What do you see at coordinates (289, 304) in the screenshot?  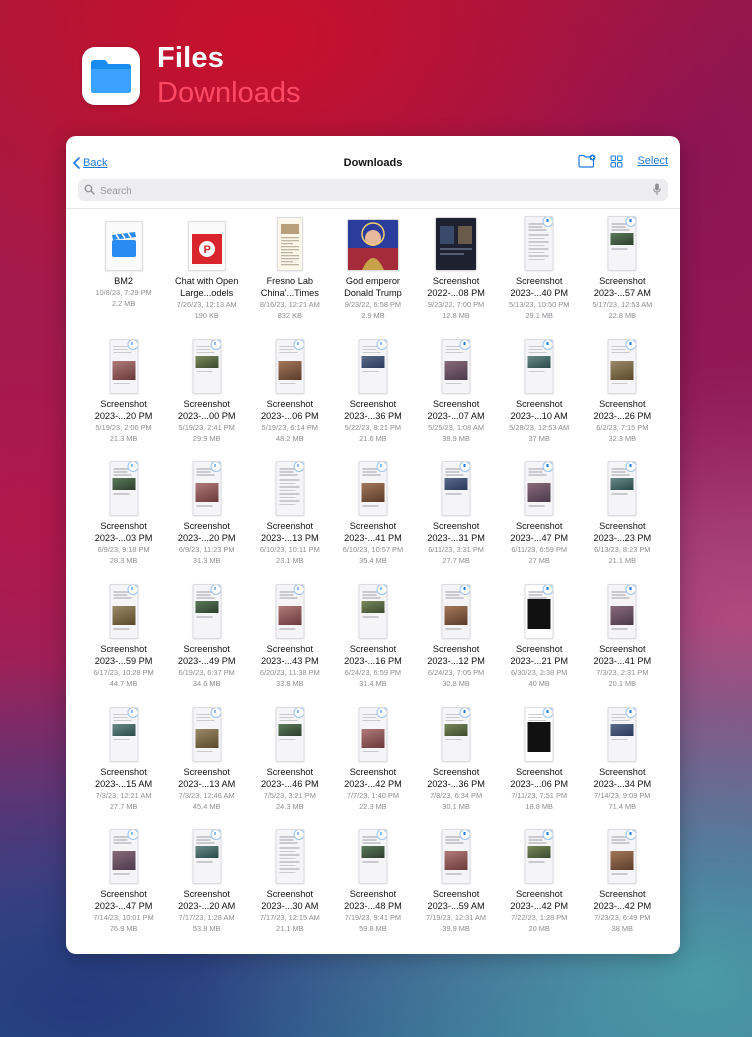 I see `file-date: 8/16/23, 12:21 AM` at bounding box center [289, 304].